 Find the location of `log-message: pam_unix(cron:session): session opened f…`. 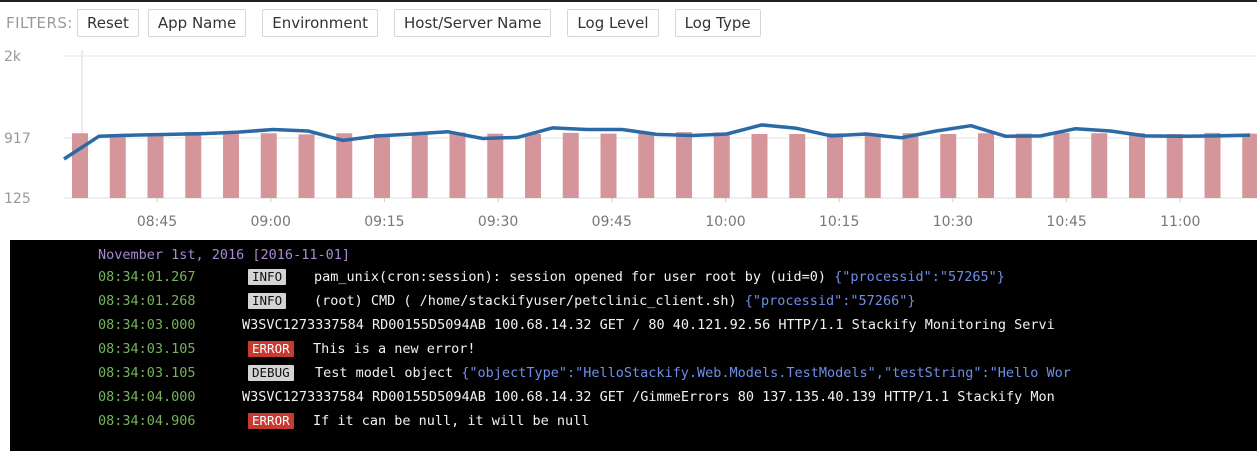

log-message: pam_unix(cron:session): session opened f… is located at coordinates (659, 277).